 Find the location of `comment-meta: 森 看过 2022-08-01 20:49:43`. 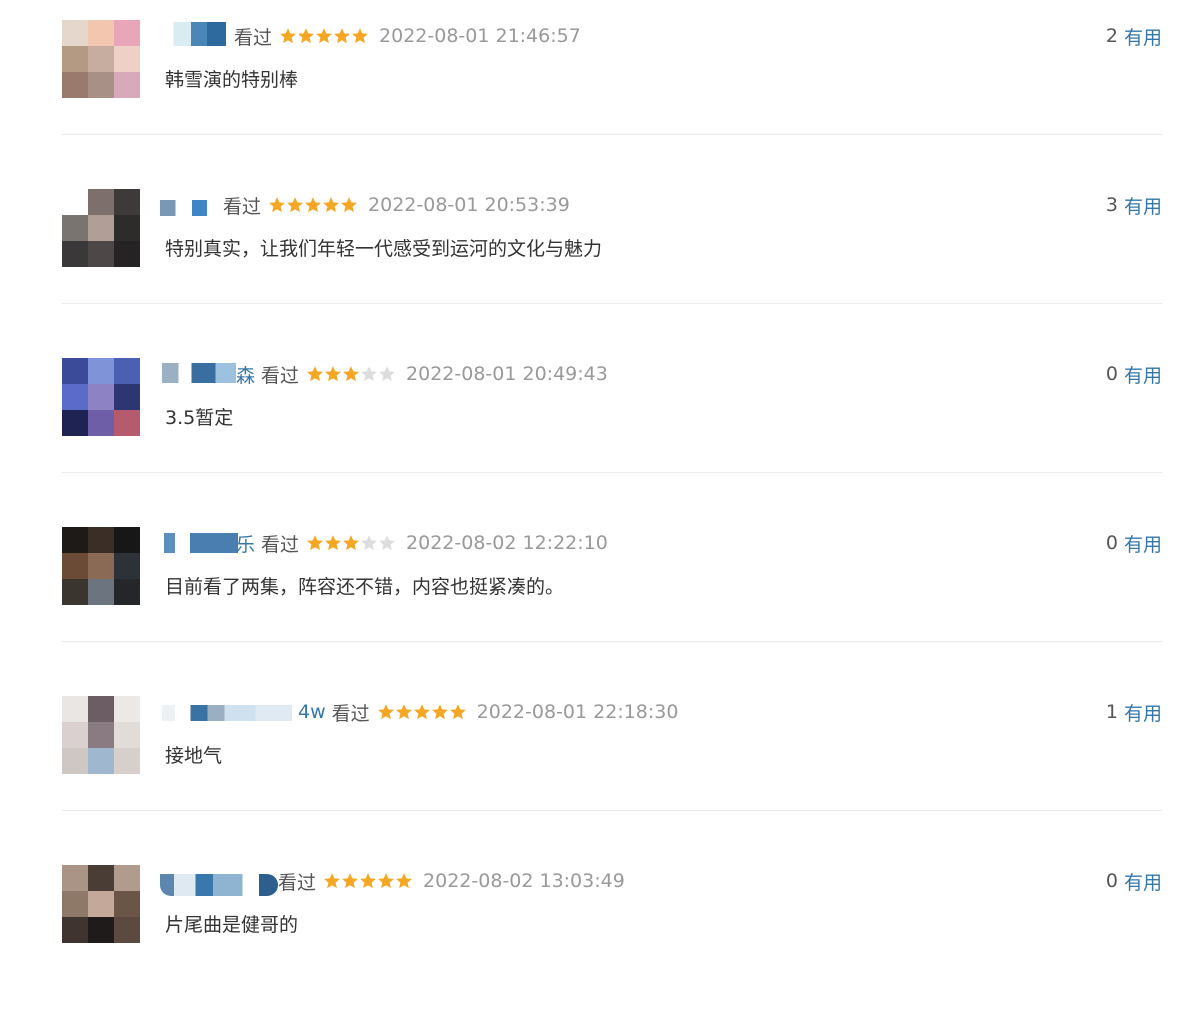

comment-meta: 森 看过 2022-08-01 20:49:43 is located at coordinates (422, 374).